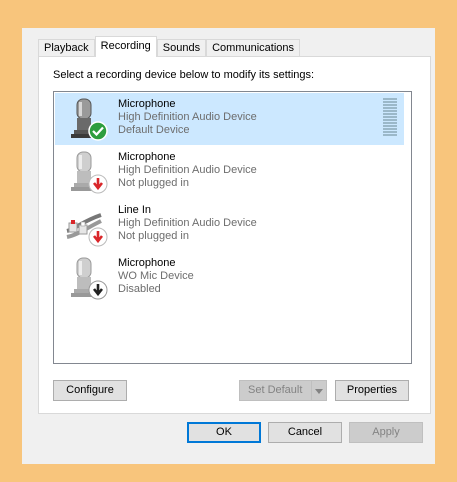 The image size is (457, 482). What do you see at coordinates (386, 432) in the screenshot?
I see `apply-button: Apply` at bounding box center [386, 432].